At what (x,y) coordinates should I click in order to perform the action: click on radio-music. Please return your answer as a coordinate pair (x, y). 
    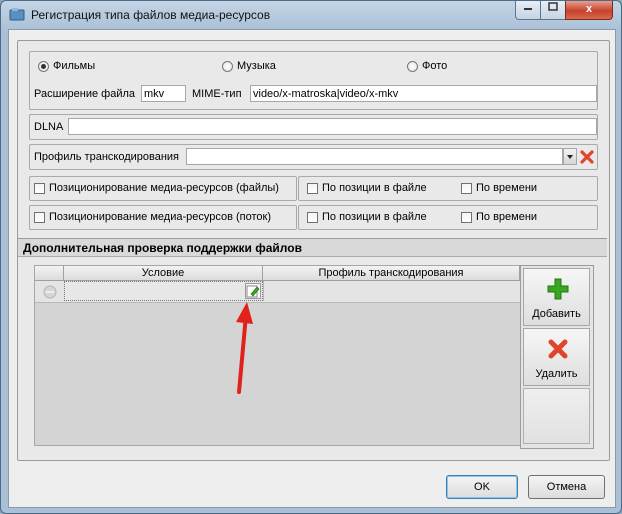
    Looking at the image, I should click on (227, 66).